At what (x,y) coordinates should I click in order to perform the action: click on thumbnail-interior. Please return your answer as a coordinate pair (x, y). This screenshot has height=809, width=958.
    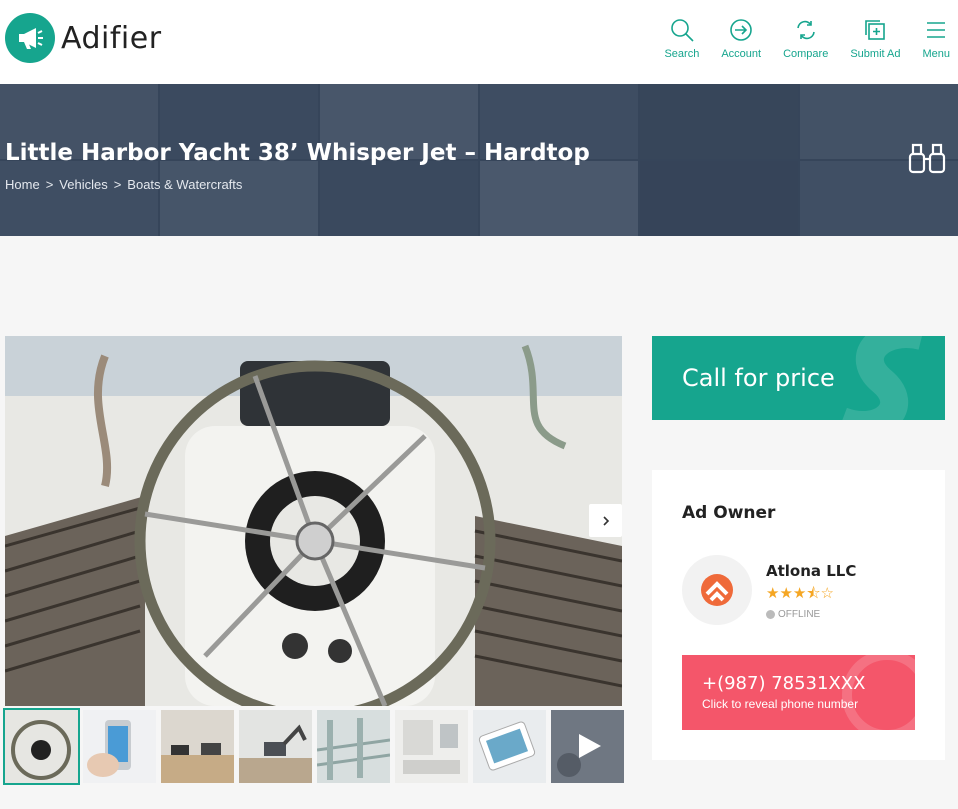
    Looking at the image, I should click on (431, 746).